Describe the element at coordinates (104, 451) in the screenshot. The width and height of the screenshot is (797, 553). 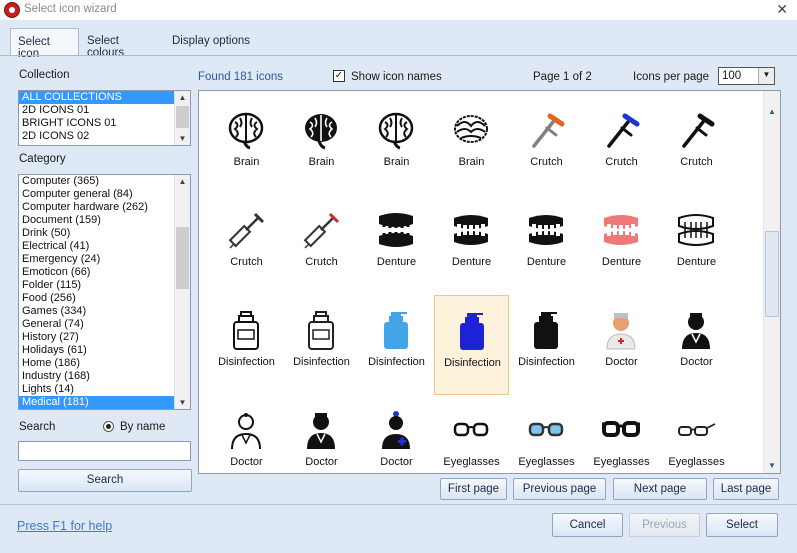
I see `search-input` at that location.